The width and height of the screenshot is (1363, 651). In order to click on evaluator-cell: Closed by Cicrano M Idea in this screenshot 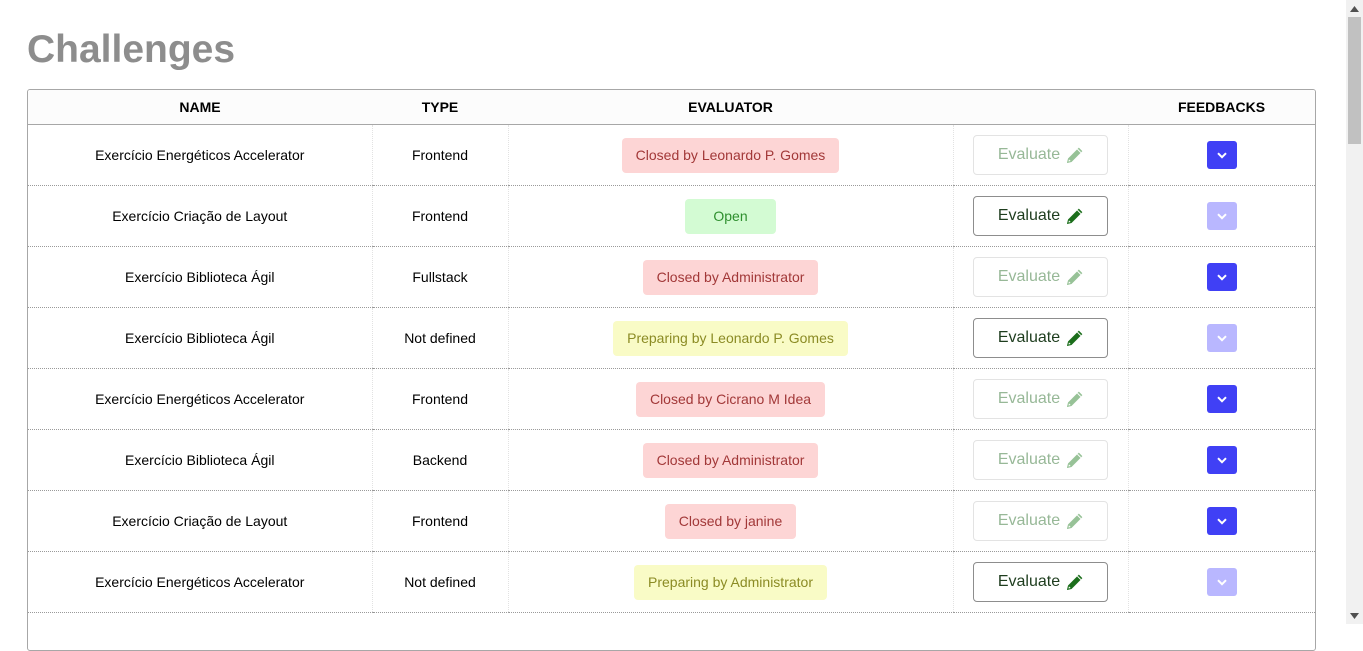, I will do `click(730, 399)`.